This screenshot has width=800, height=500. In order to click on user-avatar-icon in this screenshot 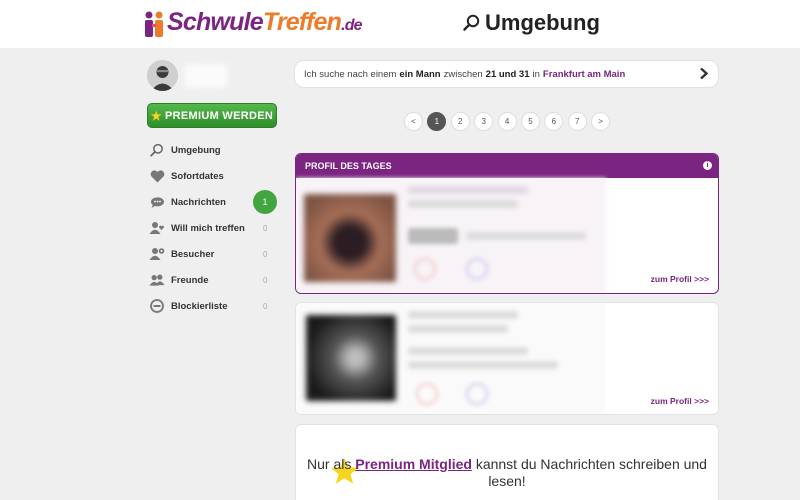, I will do `click(162, 75)`.